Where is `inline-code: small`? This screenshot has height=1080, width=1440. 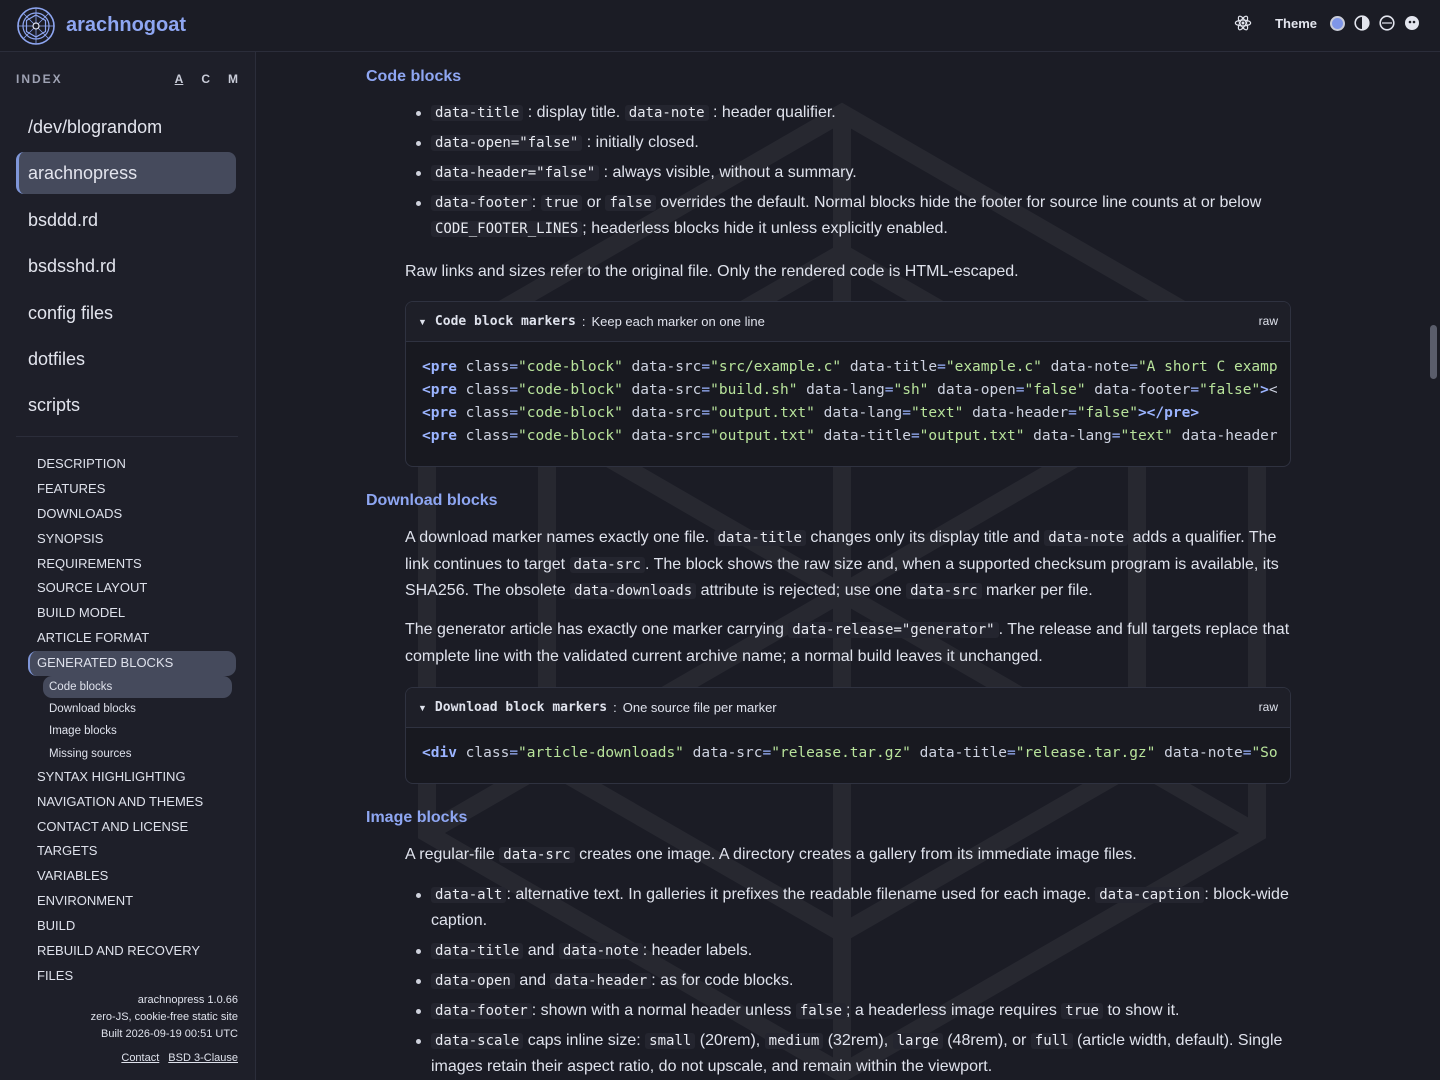 inline-code: small is located at coordinates (670, 1041).